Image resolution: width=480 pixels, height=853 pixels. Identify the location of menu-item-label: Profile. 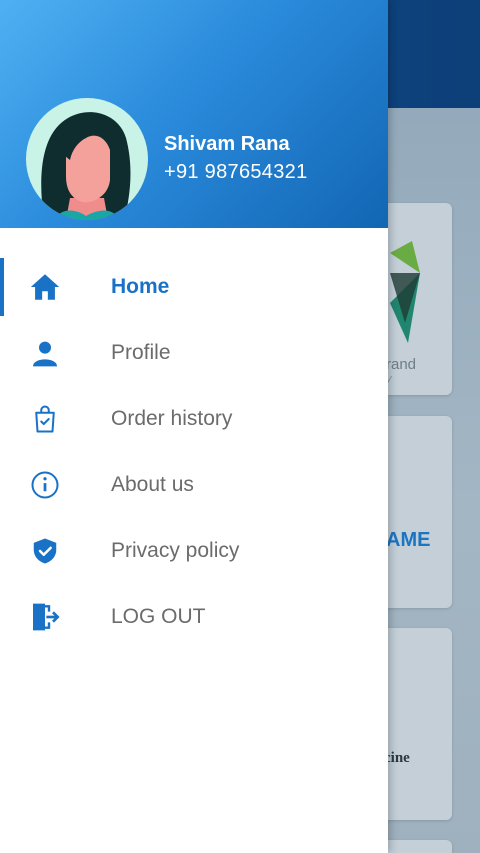
(141, 352).